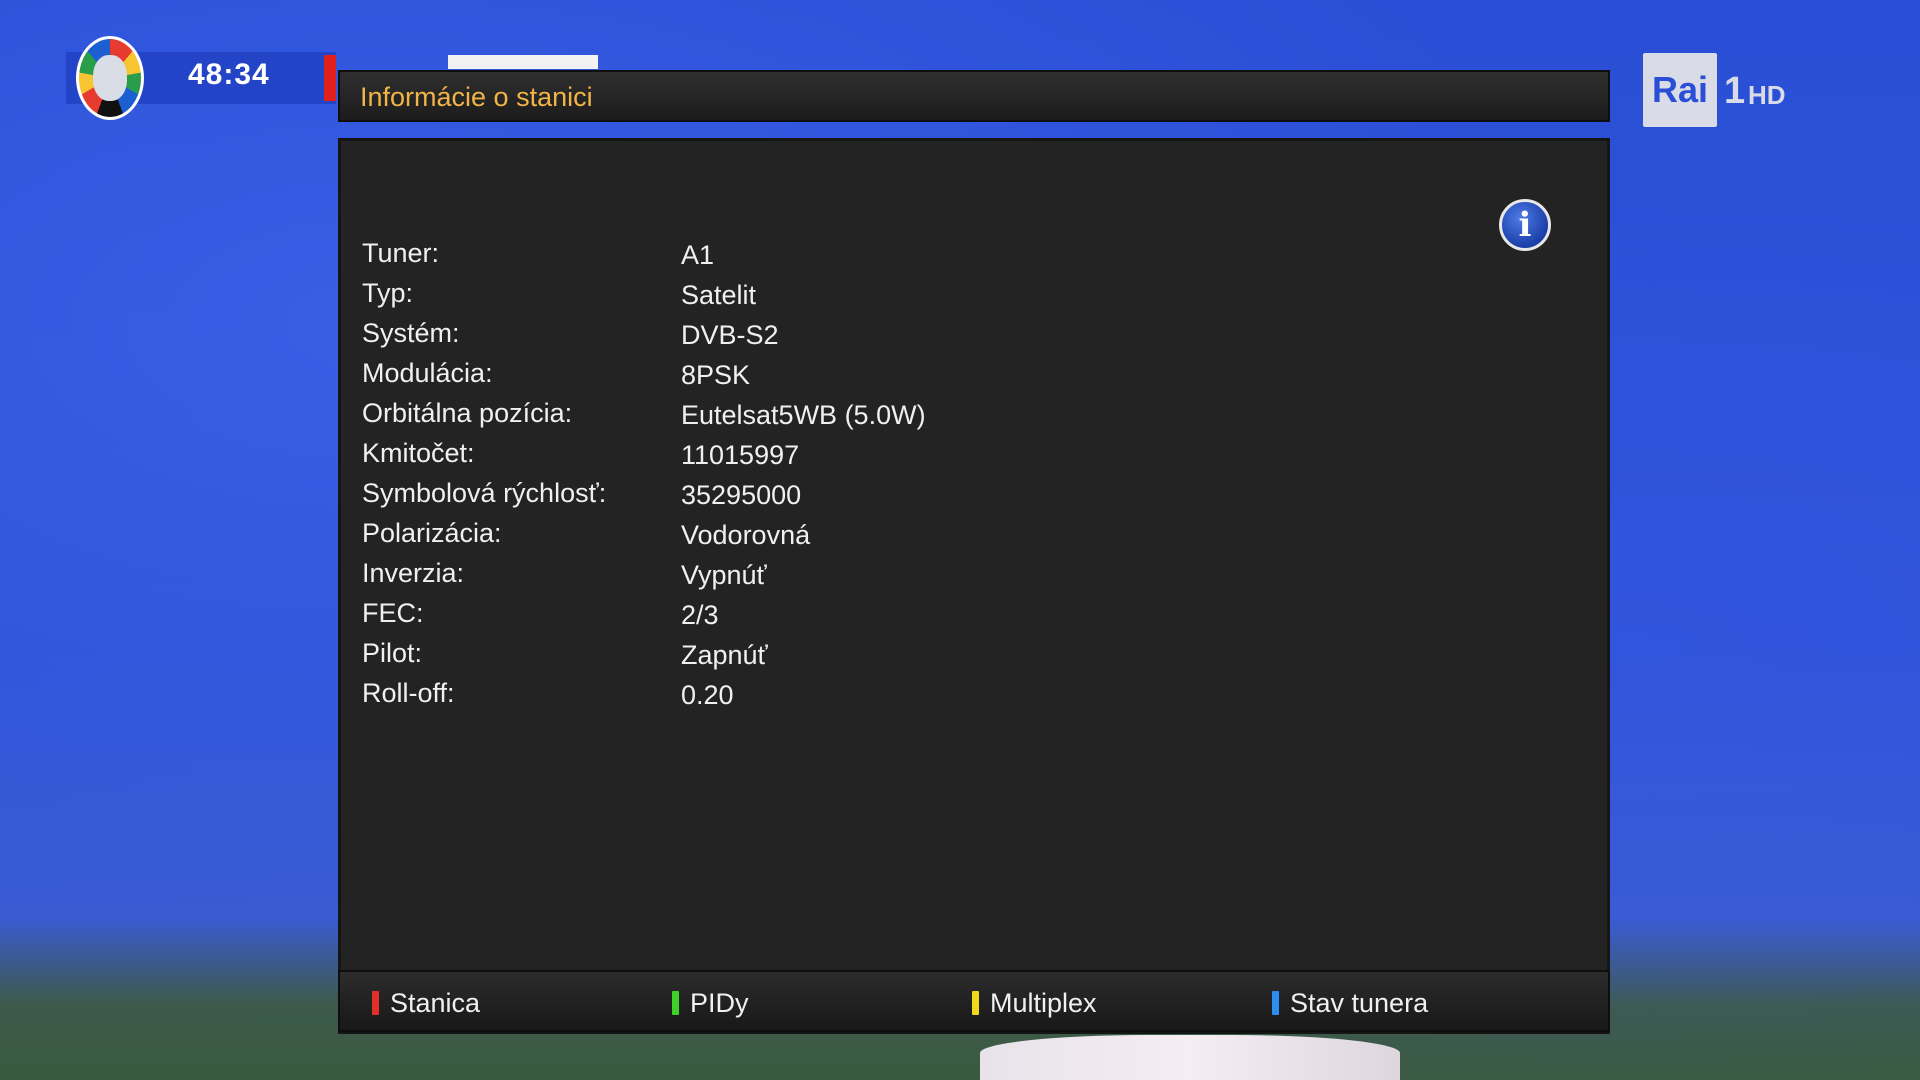 The image size is (1920, 1080). I want to click on dialog-title: Informácie o stanici, so click(476, 97).